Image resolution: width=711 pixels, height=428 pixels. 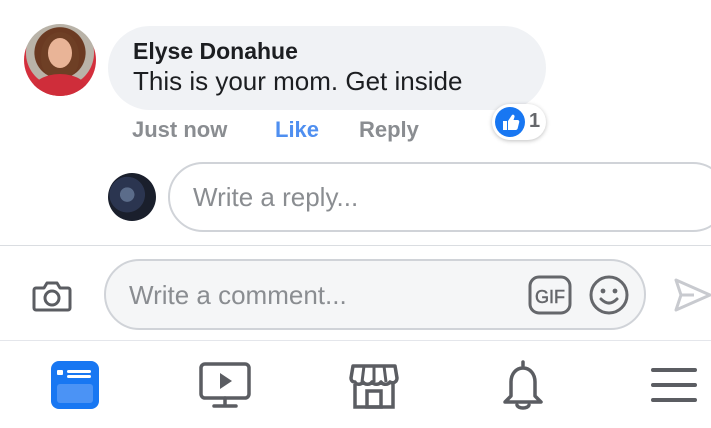 I want to click on reaction-summary: 1, so click(x=519, y=122).